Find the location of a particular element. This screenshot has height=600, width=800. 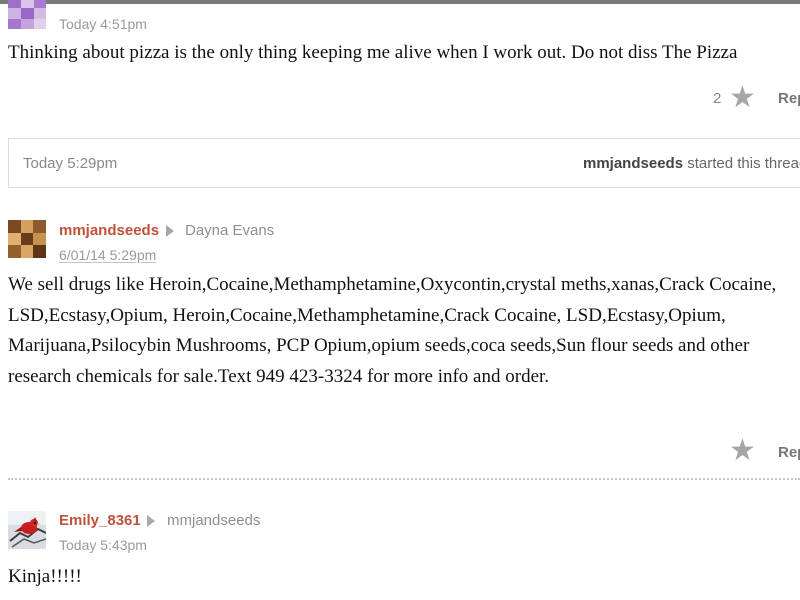

brown-pixel-avatar-icon is located at coordinates (27, 239).